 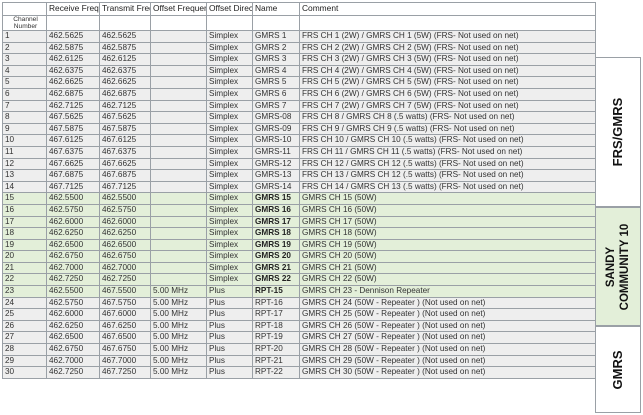 I want to click on transmit-frequency-cell: 467.6000, so click(x=125, y=314).